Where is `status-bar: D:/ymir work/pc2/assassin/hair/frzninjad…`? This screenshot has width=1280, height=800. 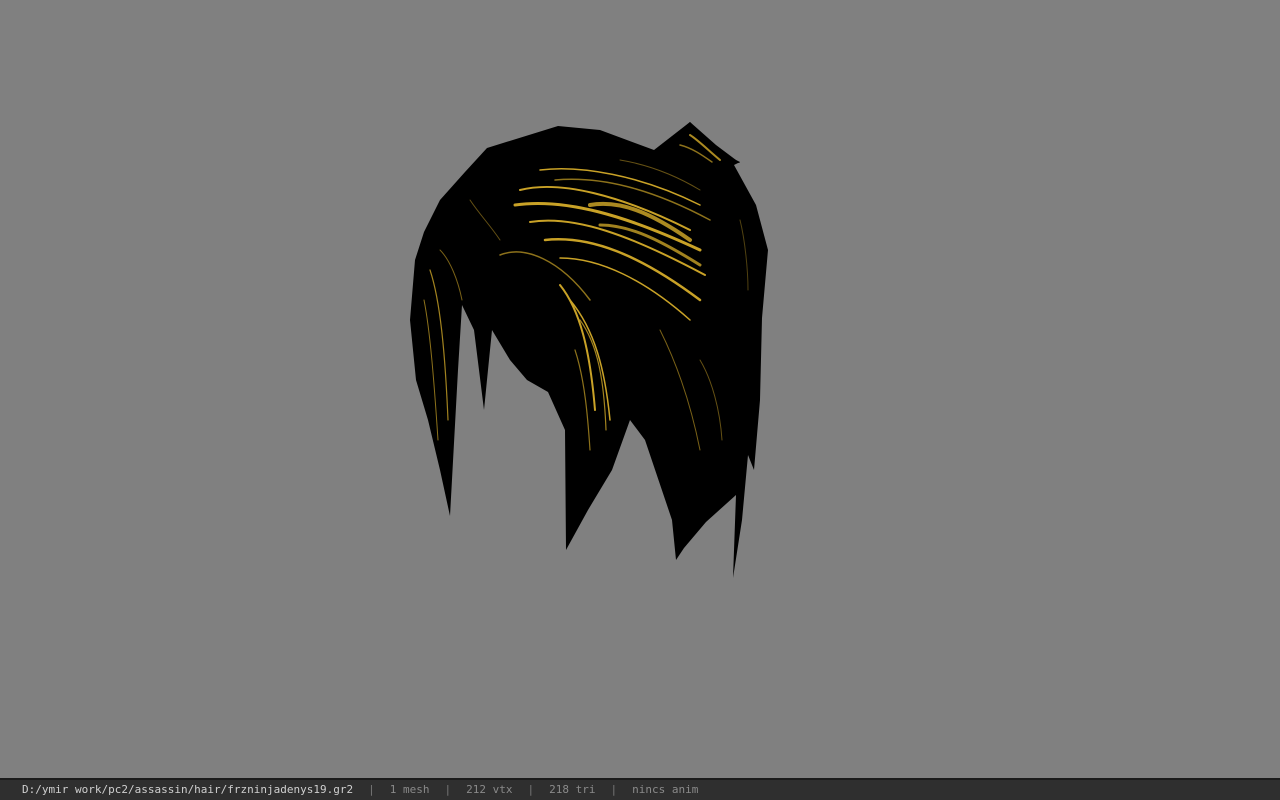 status-bar: D:/ymir work/pc2/assassin/hair/frzninjad… is located at coordinates (640, 789).